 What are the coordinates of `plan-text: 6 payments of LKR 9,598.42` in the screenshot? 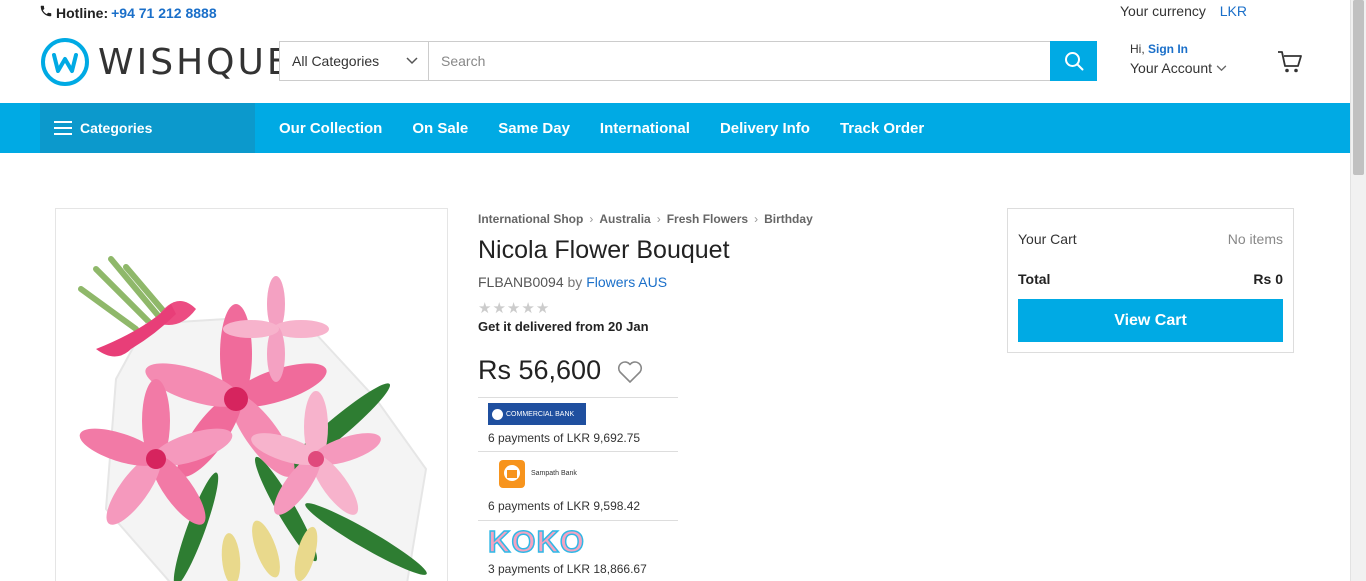 It's located at (564, 506).